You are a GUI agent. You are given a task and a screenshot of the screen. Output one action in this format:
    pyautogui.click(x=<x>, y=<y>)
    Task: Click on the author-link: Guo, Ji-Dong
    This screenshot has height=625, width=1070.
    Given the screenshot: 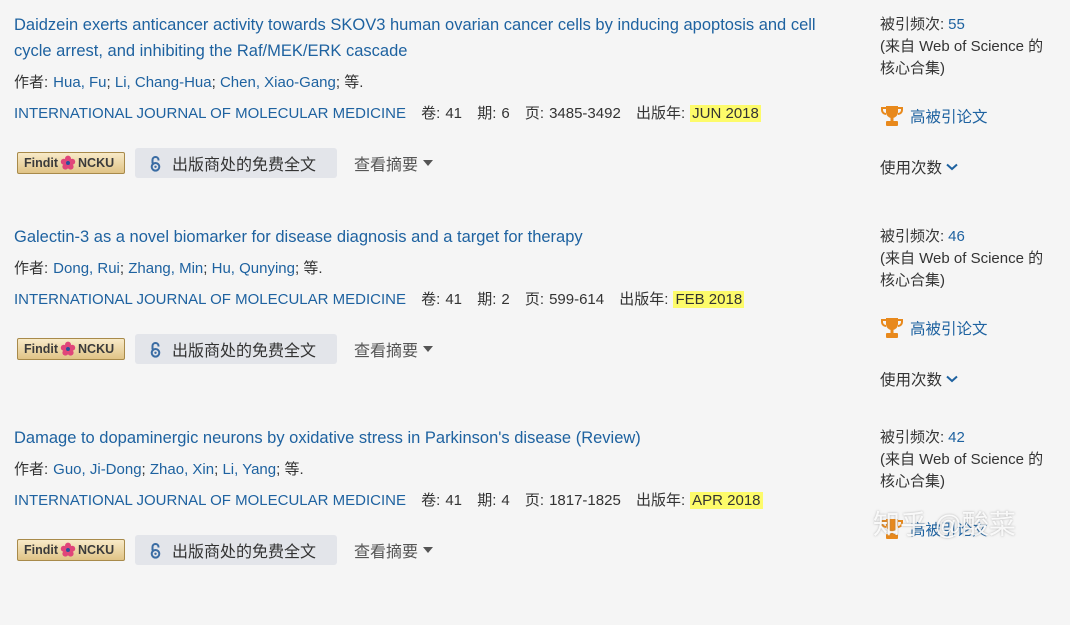 What is the action you would take?
    pyautogui.click(x=97, y=469)
    